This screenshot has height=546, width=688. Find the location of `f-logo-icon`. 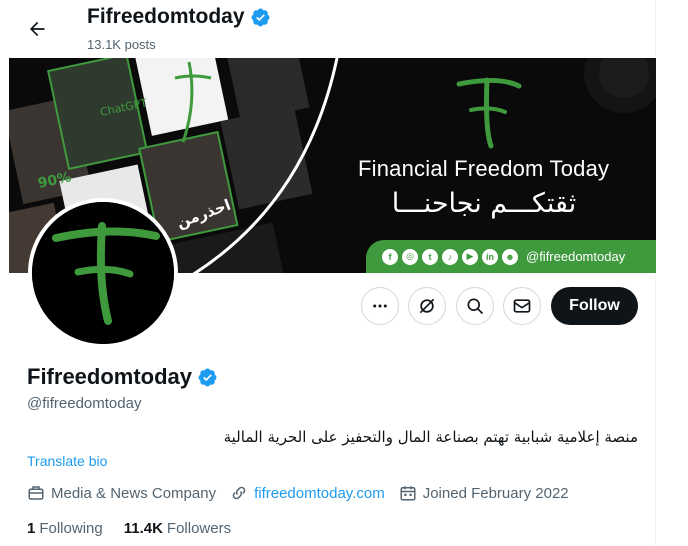

f-logo-icon is located at coordinates (103, 273).